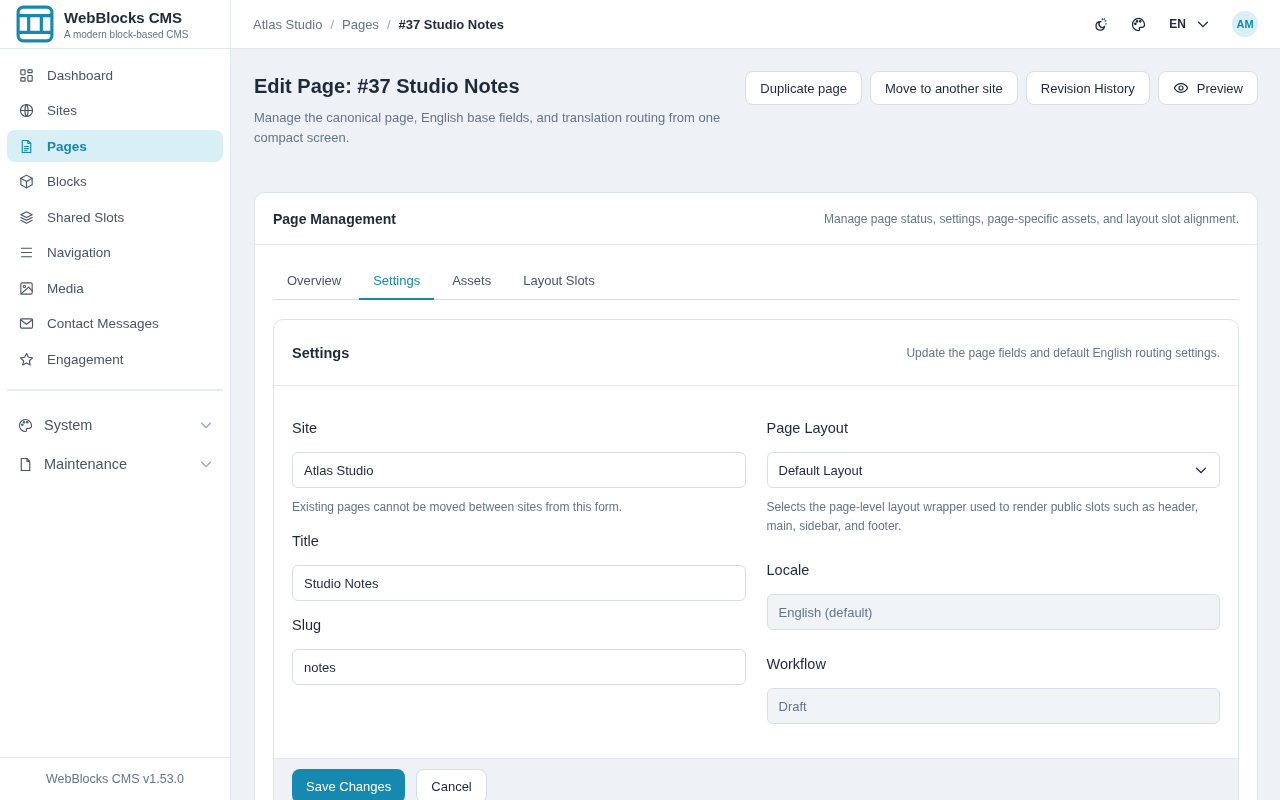 The image size is (1280, 800). I want to click on action-button: Duplicate page, so click(804, 88).